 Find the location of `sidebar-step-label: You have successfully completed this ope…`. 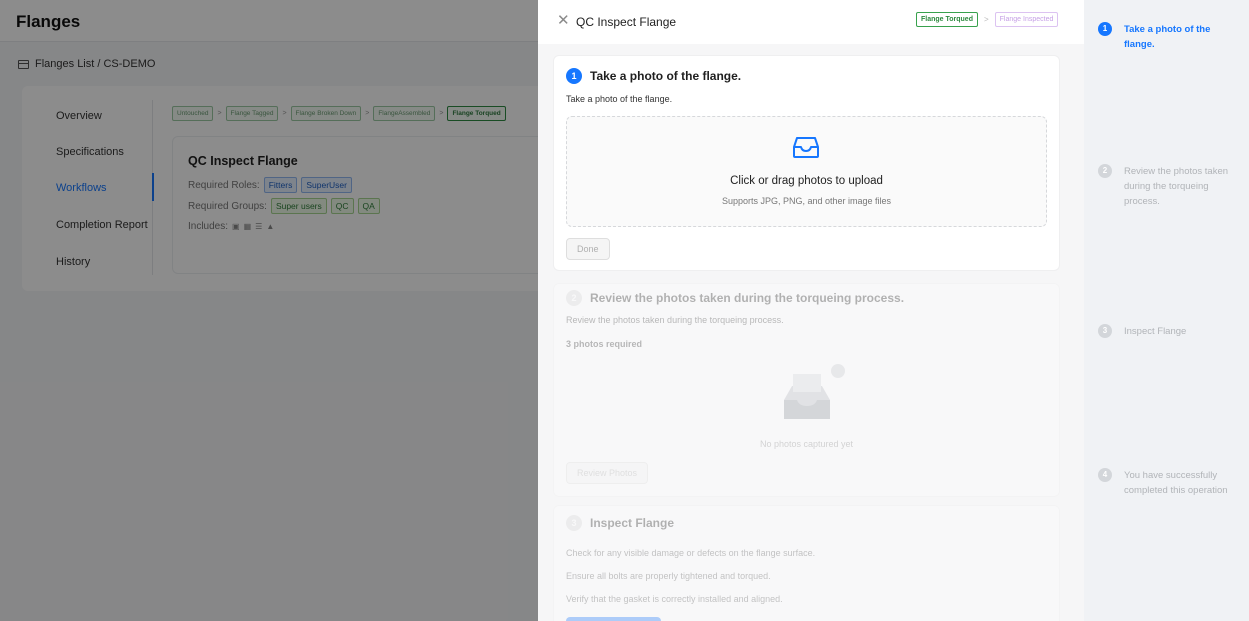

sidebar-step-label: You have successfully completed this ope… is located at coordinates (1176, 483).